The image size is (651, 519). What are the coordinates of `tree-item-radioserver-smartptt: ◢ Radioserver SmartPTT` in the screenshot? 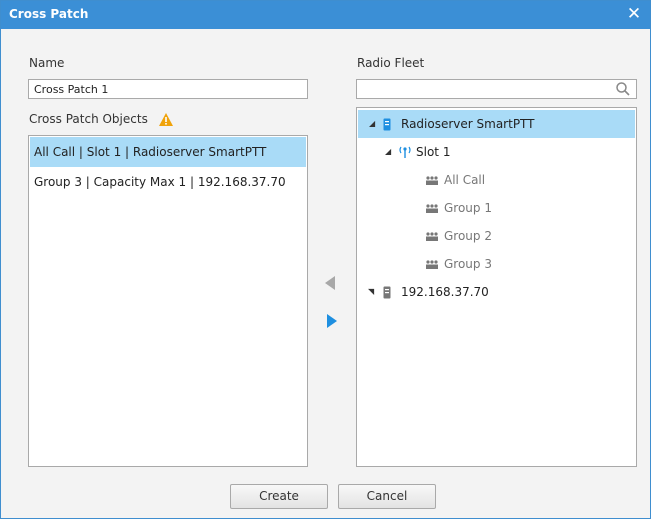 It's located at (496, 124).